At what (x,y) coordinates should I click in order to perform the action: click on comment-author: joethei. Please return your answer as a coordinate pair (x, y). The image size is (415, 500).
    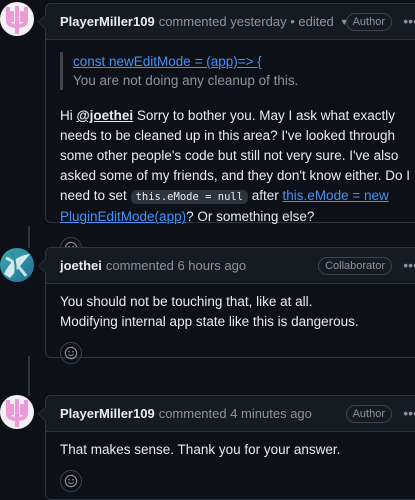
    Looking at the image, I should click on (81, 265).